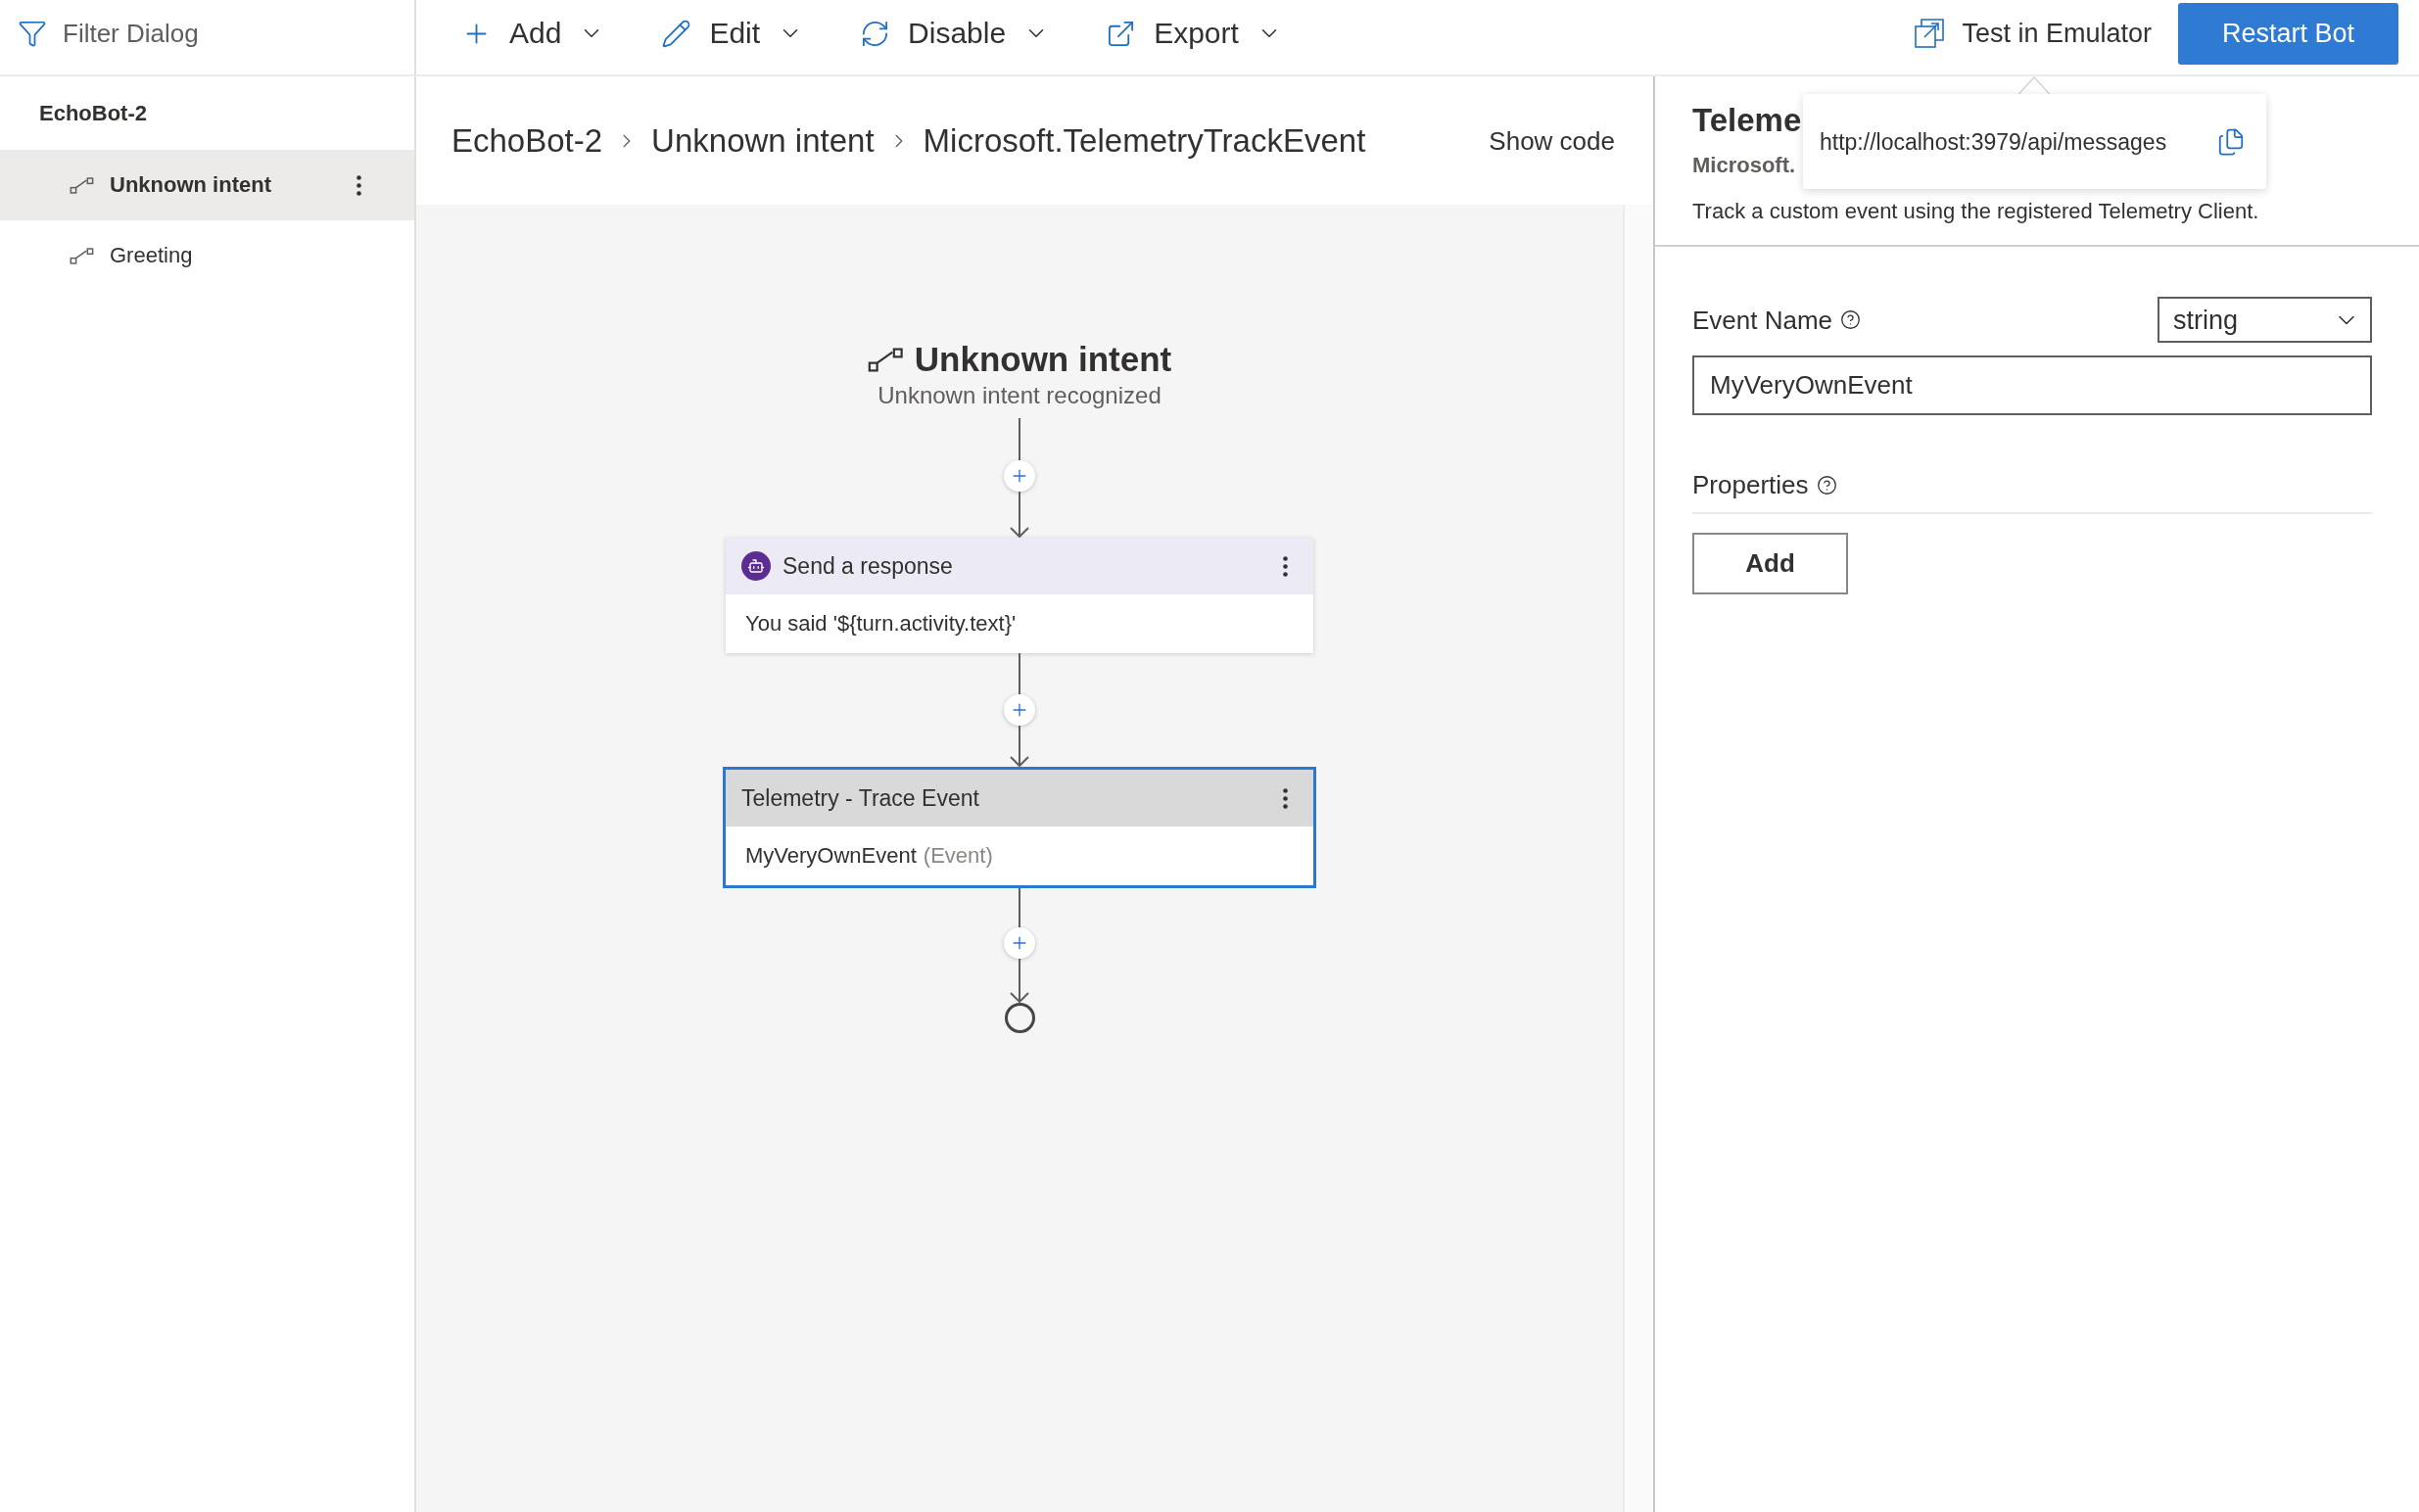  Describe the element at coordinates (1019, 595) in the screenshot. I see `action-card: Send a response You said '${turn.activity.text}'` at that location.